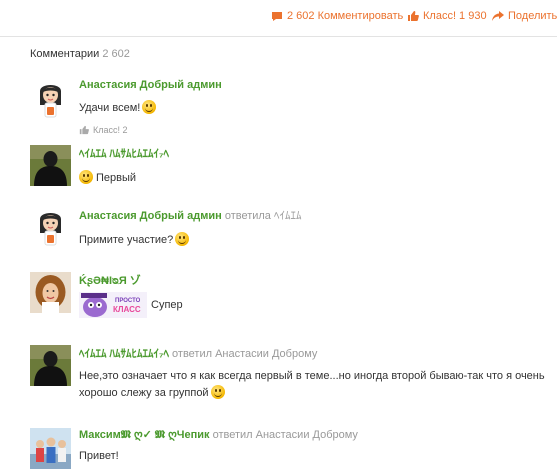 This screenshot has height=473, width=557. Describe the element at coordinates (116, 54) in the screenshot. I see `comments-count: 2 602` at that location.